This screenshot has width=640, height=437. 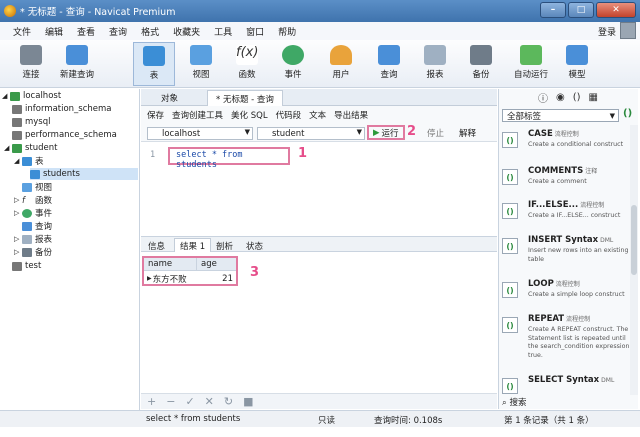 I want to click on column-header-age: age, so click(x=216, y=264).